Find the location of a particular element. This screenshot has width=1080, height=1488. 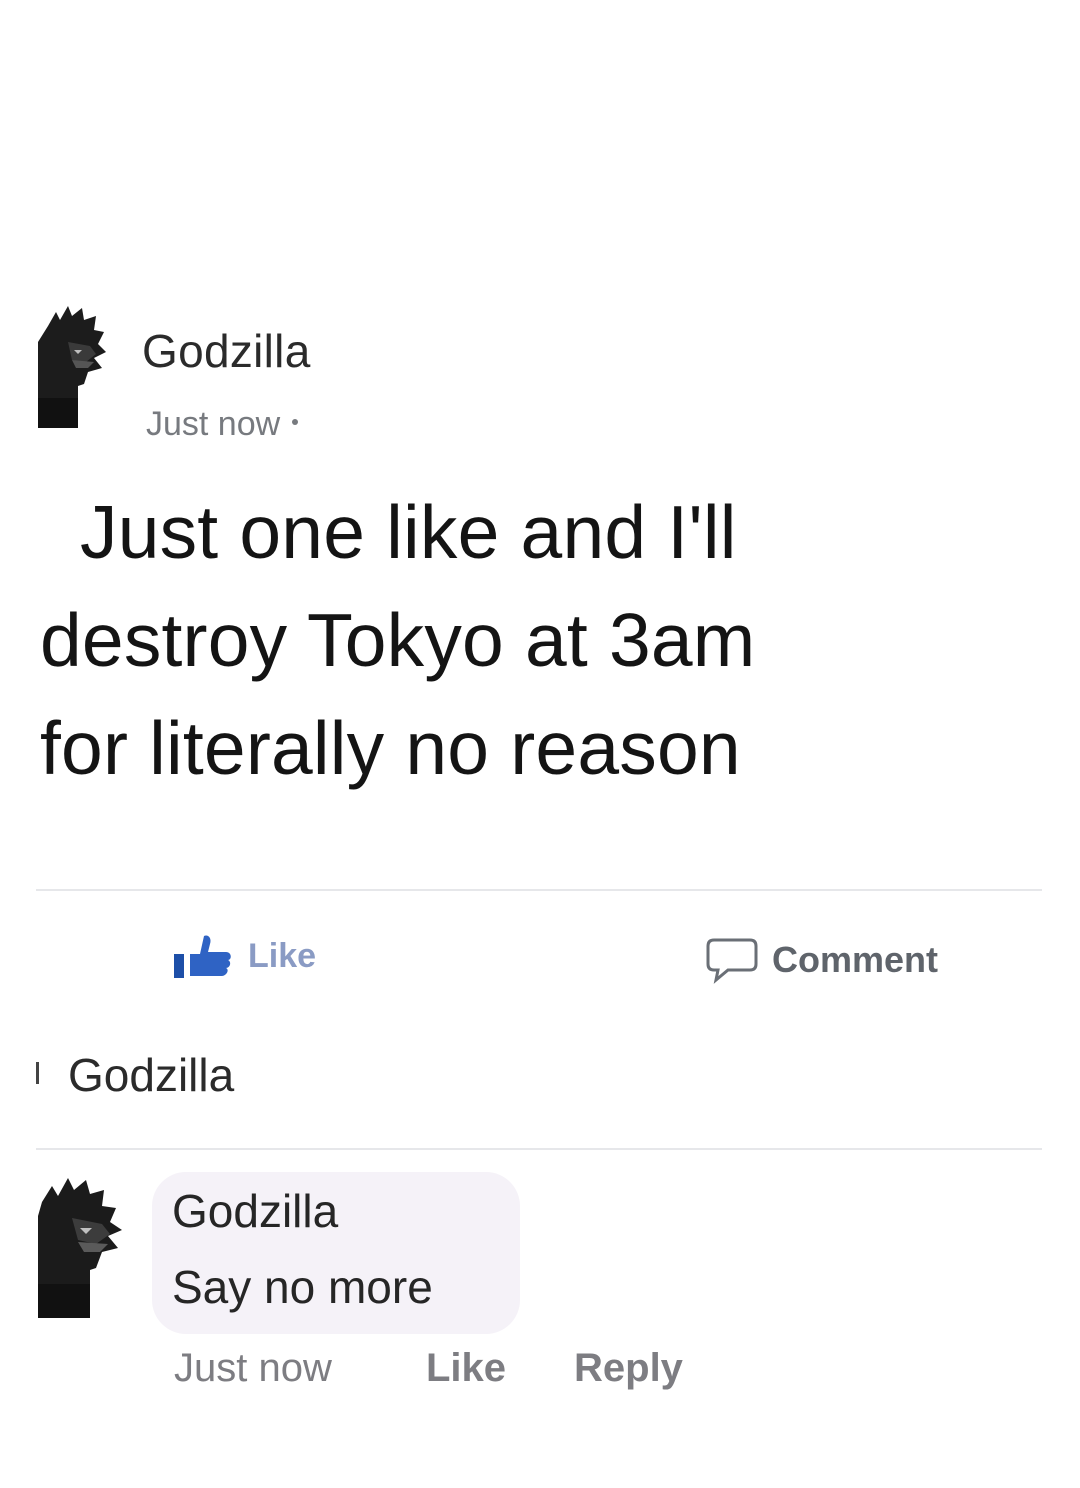

post-body-line: destroy Tokyo at 3am is located at coordinates (398, 640).